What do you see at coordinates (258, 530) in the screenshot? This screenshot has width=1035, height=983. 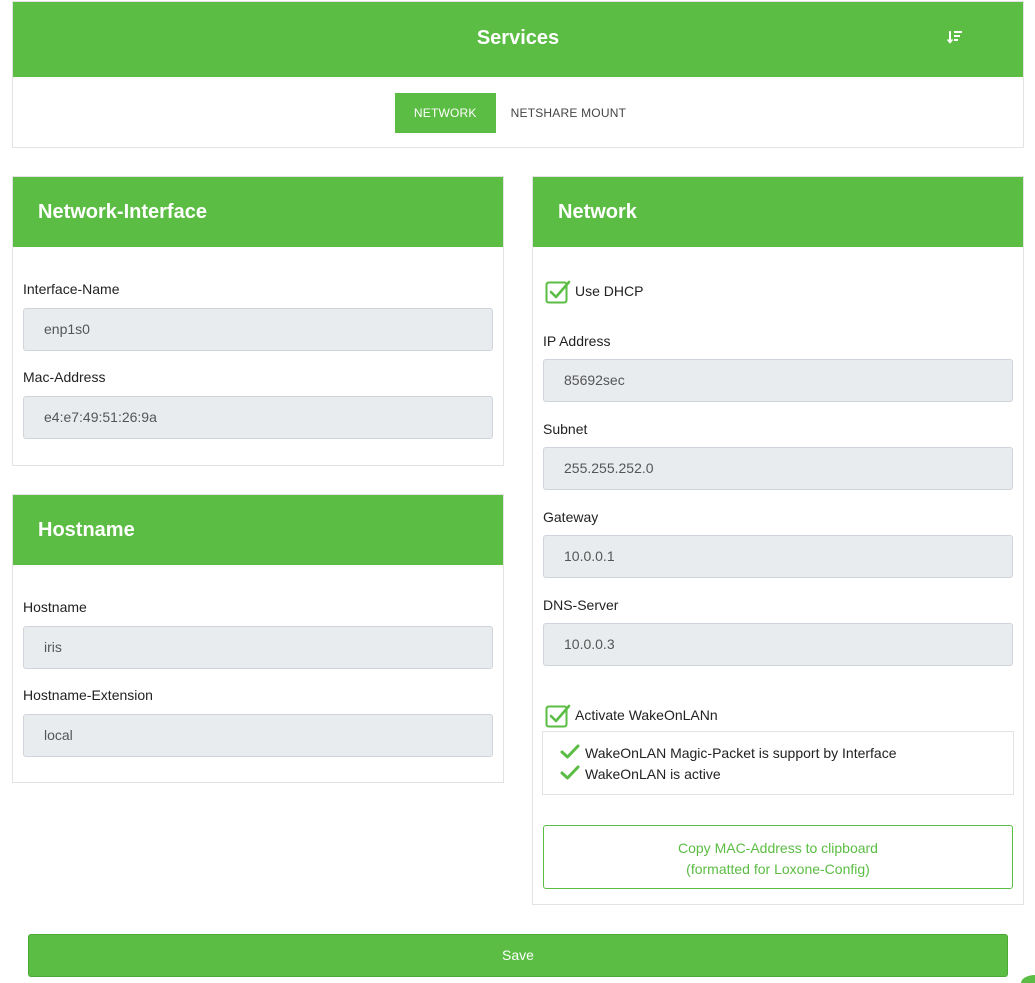 I see `hostname-title: Hostname` at bounding box center [258, 530].